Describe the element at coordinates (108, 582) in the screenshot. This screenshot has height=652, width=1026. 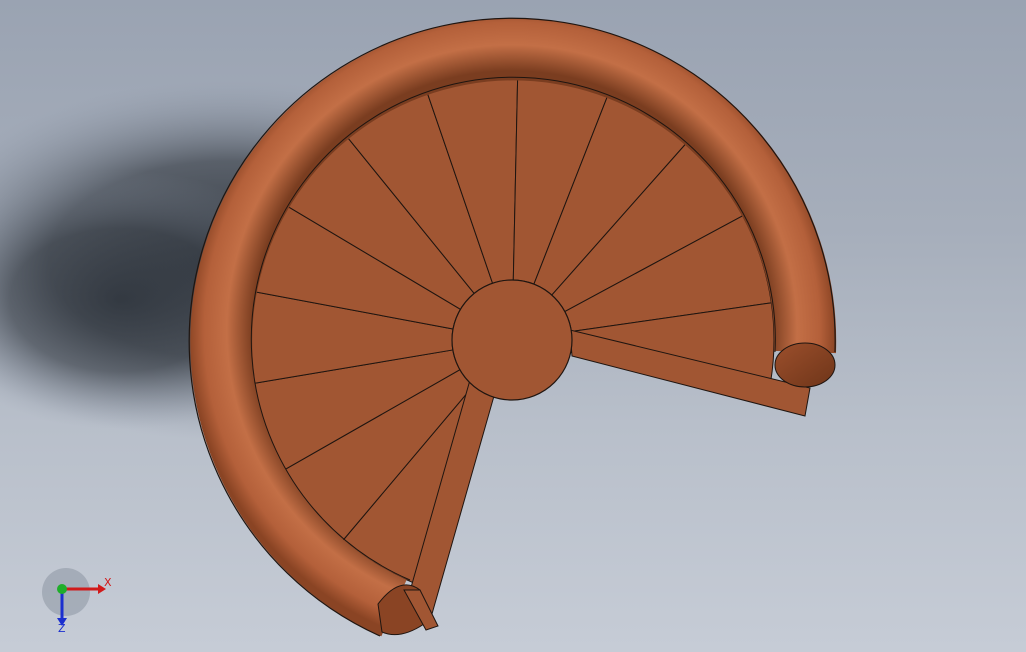
I see `triad-x-label: X` at that location.